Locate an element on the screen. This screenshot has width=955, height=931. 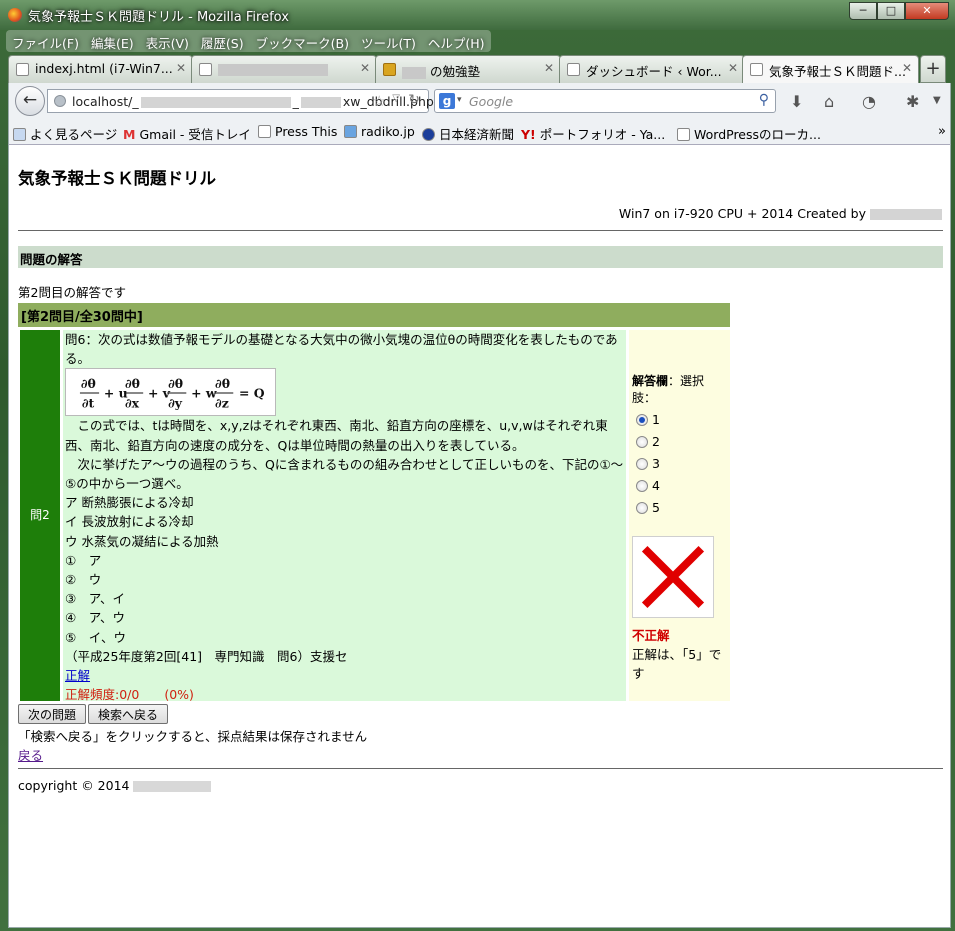
tab-indexj: indexj.html (i7-Win7... ✕ is located at coordinates (100, 69).